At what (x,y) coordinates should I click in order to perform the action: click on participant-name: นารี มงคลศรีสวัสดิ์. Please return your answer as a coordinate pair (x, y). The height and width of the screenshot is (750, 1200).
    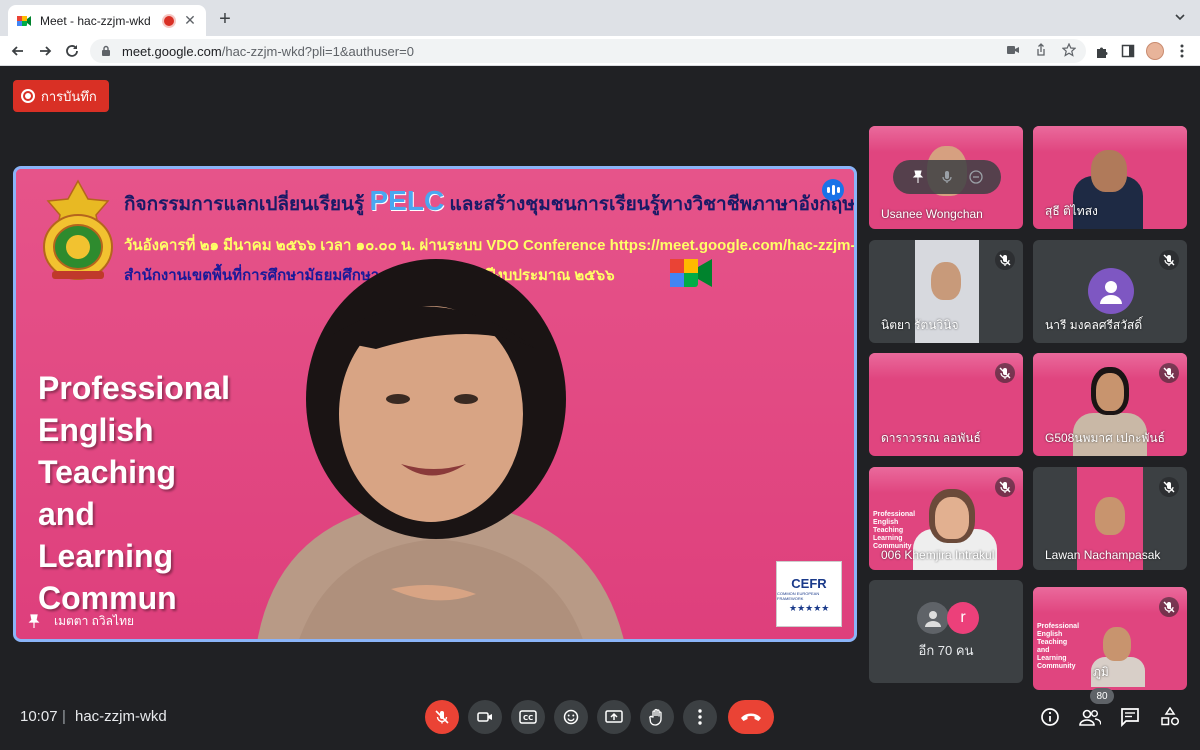
    Looking at the image, I should click on (1094, 325).